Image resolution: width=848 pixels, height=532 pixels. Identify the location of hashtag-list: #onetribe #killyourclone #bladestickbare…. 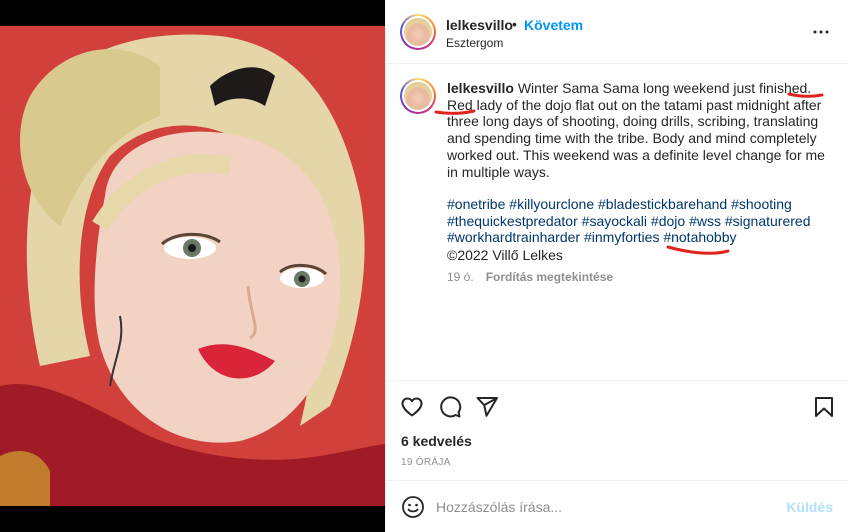
(637, 221).